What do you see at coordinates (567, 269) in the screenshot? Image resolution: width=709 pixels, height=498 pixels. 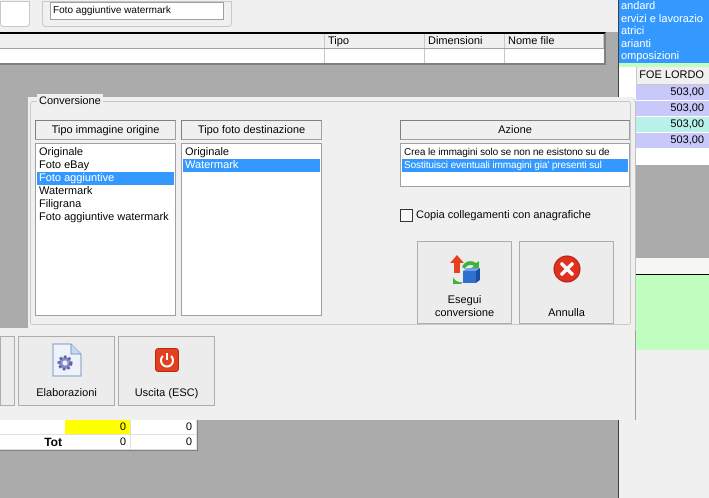 I see `close-icon` at bounding box center [567, 269].